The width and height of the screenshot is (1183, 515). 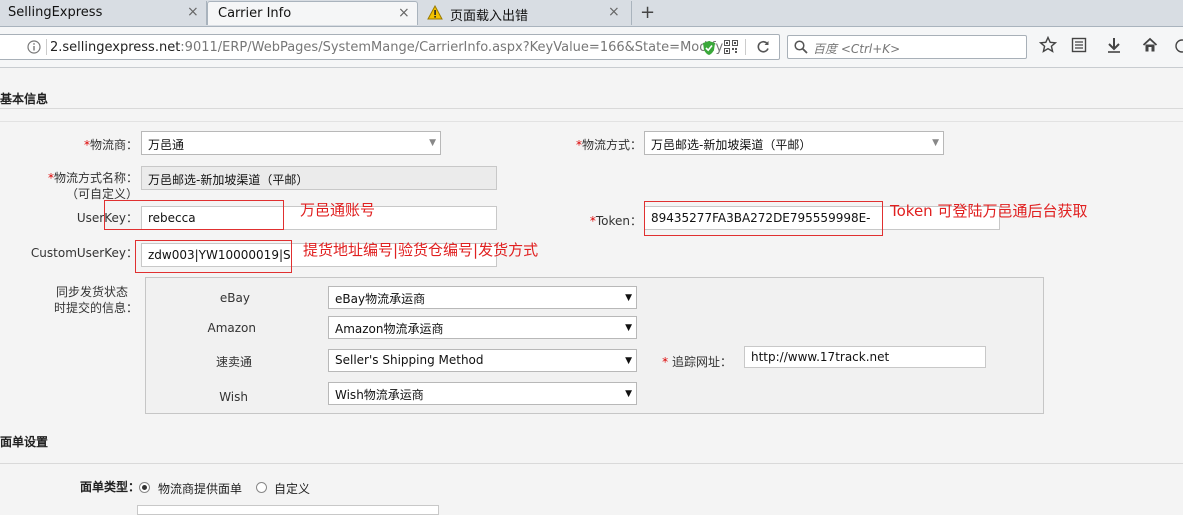 What do you see at coordinates (291, 143) in the screenshot?
I see `carrier-select: 万邑通 ▼` at bounding box center [291, 143].